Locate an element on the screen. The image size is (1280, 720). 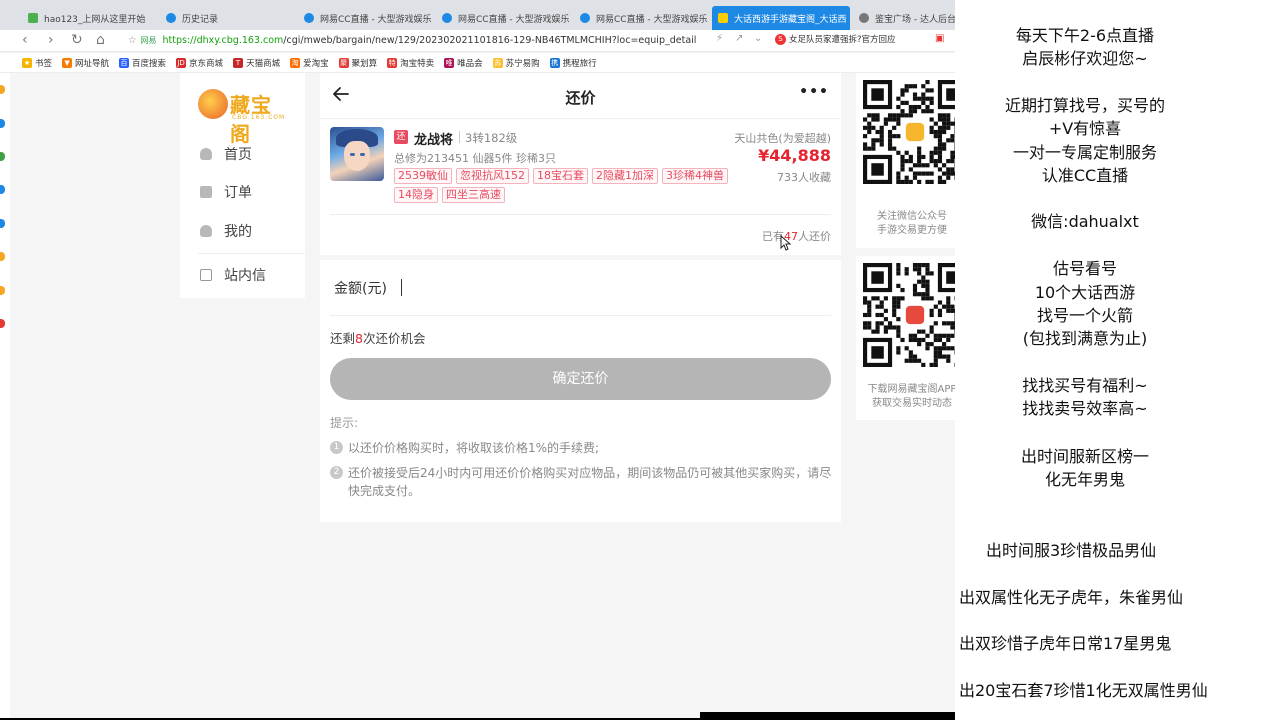
panel-line: (包找到满意为止) is located at coordinates (1085, 338).